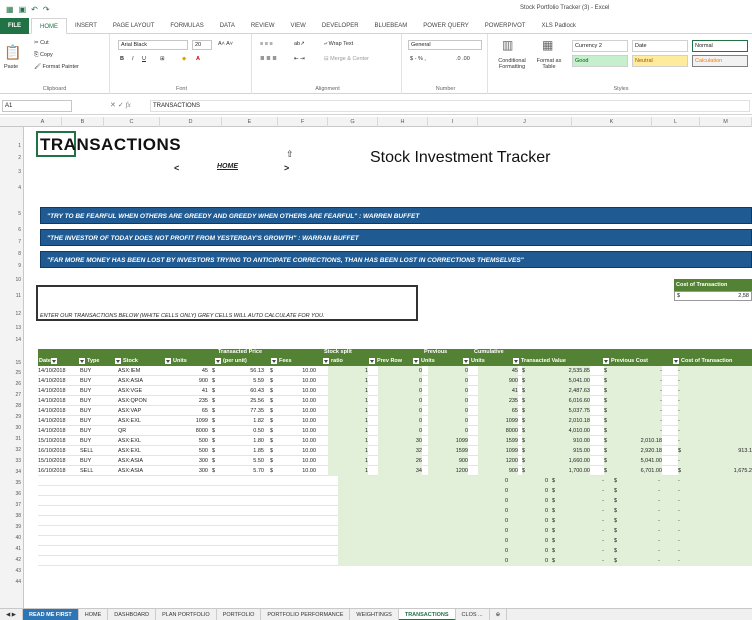  Describe the element at coordinates (268, 59) in the screenshot. I see `align-left-icon: ≣ ≣ ≣` at that location.